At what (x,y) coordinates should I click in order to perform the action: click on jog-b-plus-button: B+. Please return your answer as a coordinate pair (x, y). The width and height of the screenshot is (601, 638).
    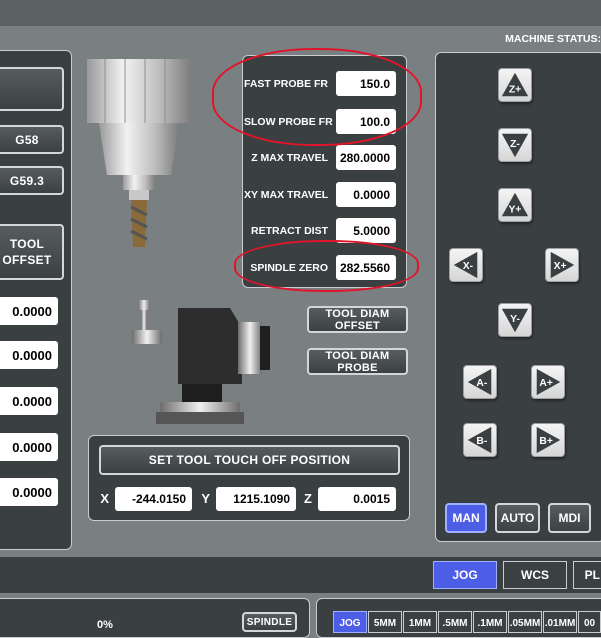
    Looking at the image, I should click on (548, 440).